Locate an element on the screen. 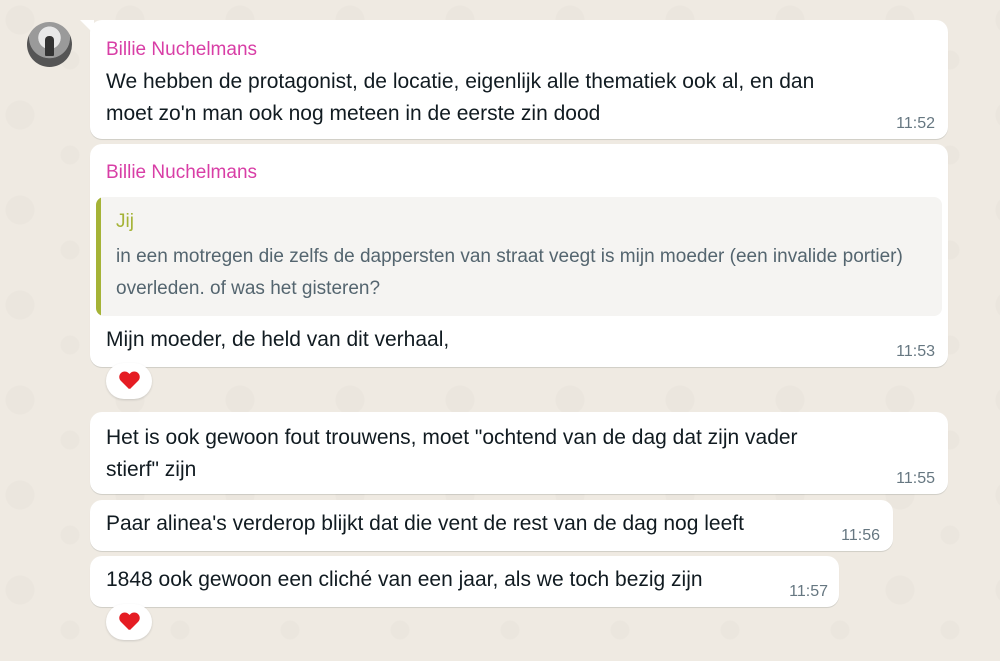 Image resolution: width=1000 pixels, height=661 pixels. message-time: 11:55 is located at coordinates (915, 478).